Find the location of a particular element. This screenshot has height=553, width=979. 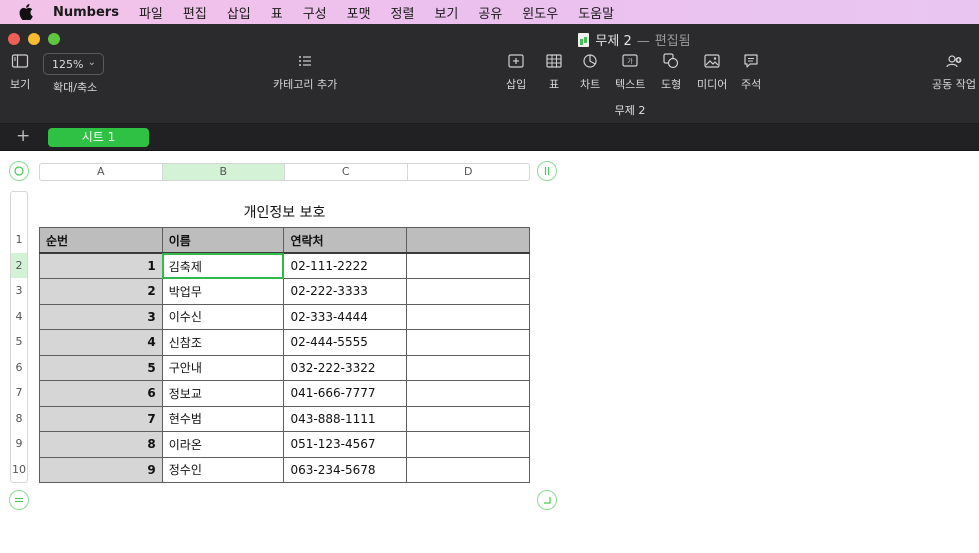

insert-icon is located at coordinates (516, 61).